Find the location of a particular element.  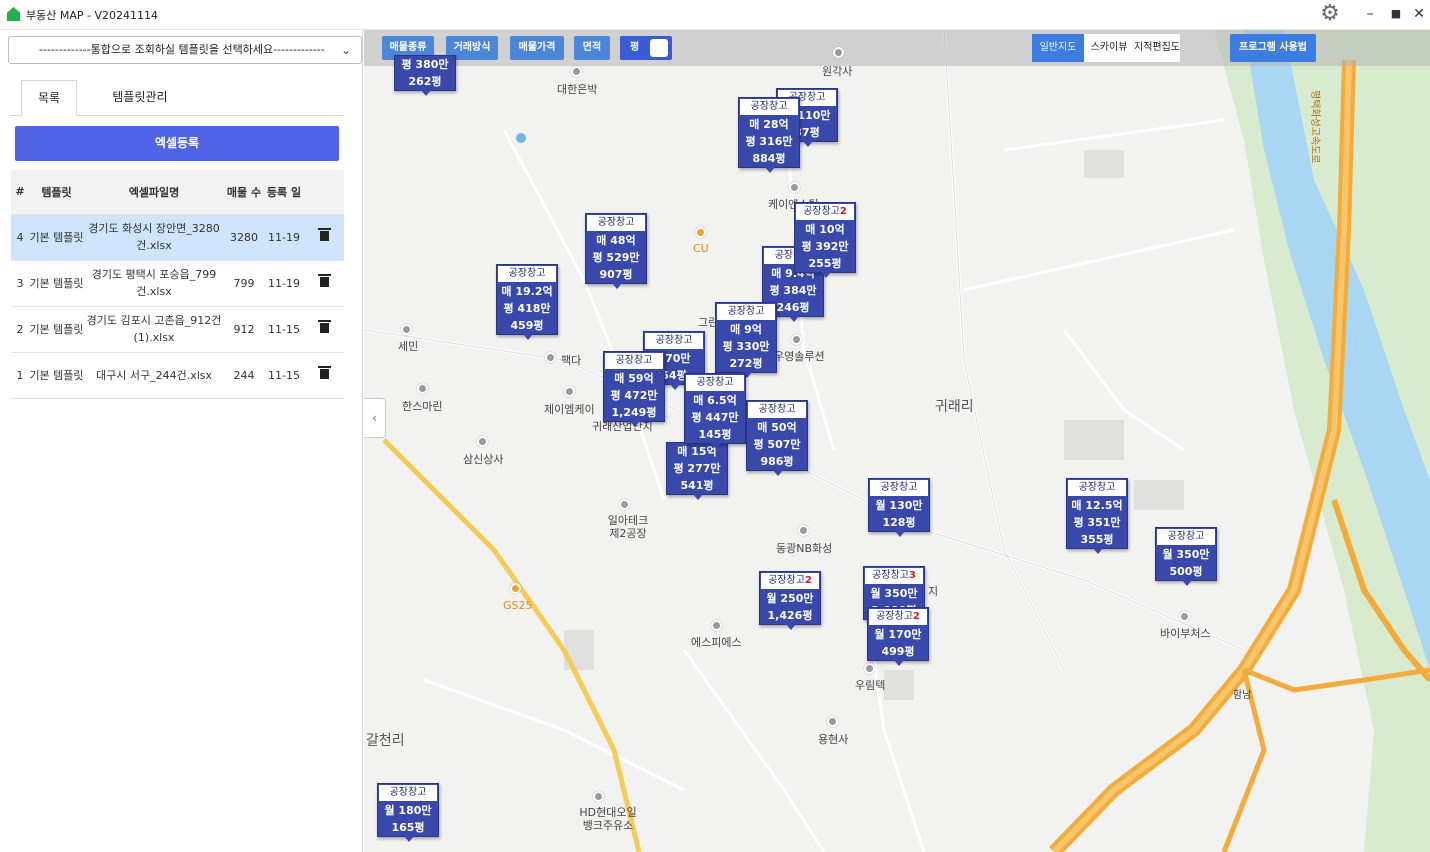

place-label: 바이부처스 is located at coordinates (1185, 633).